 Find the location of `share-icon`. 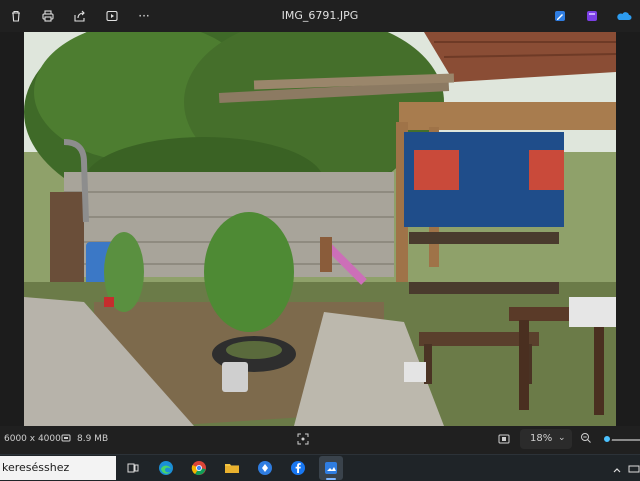

share-icon is located at coordinates (80, 16).